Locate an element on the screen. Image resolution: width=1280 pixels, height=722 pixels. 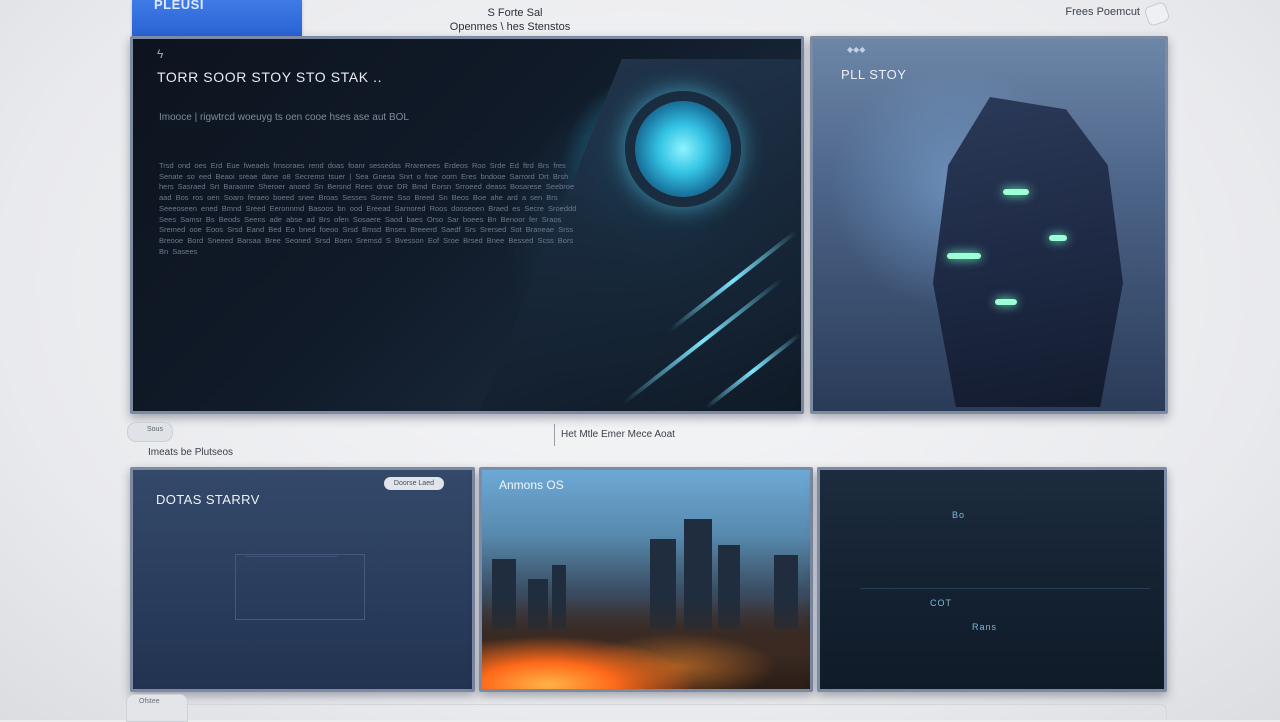
card-starrv: DOTAS STARRV Doorse Laed is located at coordinates (302, 579).